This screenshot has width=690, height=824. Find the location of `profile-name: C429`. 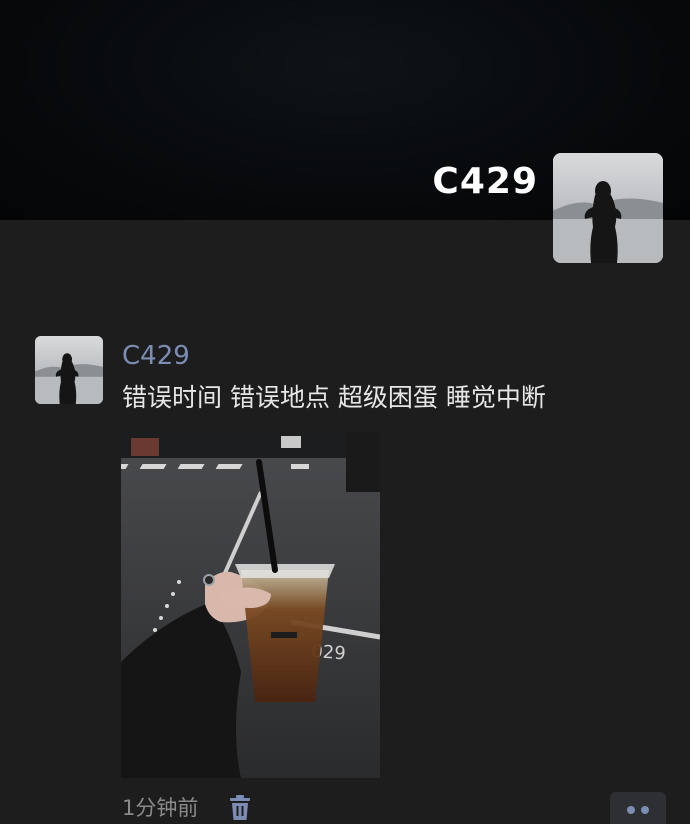

profile-name: C429 is located at coordinates (485, 181).